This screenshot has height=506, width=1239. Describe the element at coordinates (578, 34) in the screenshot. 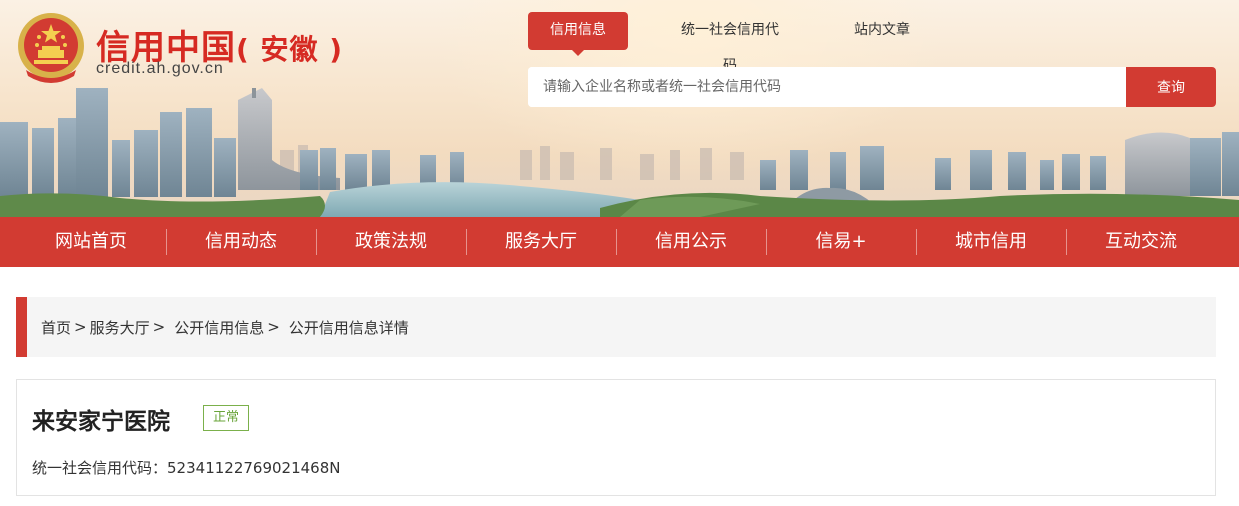

I see `tab-credit-info: 信用信息` at that location.